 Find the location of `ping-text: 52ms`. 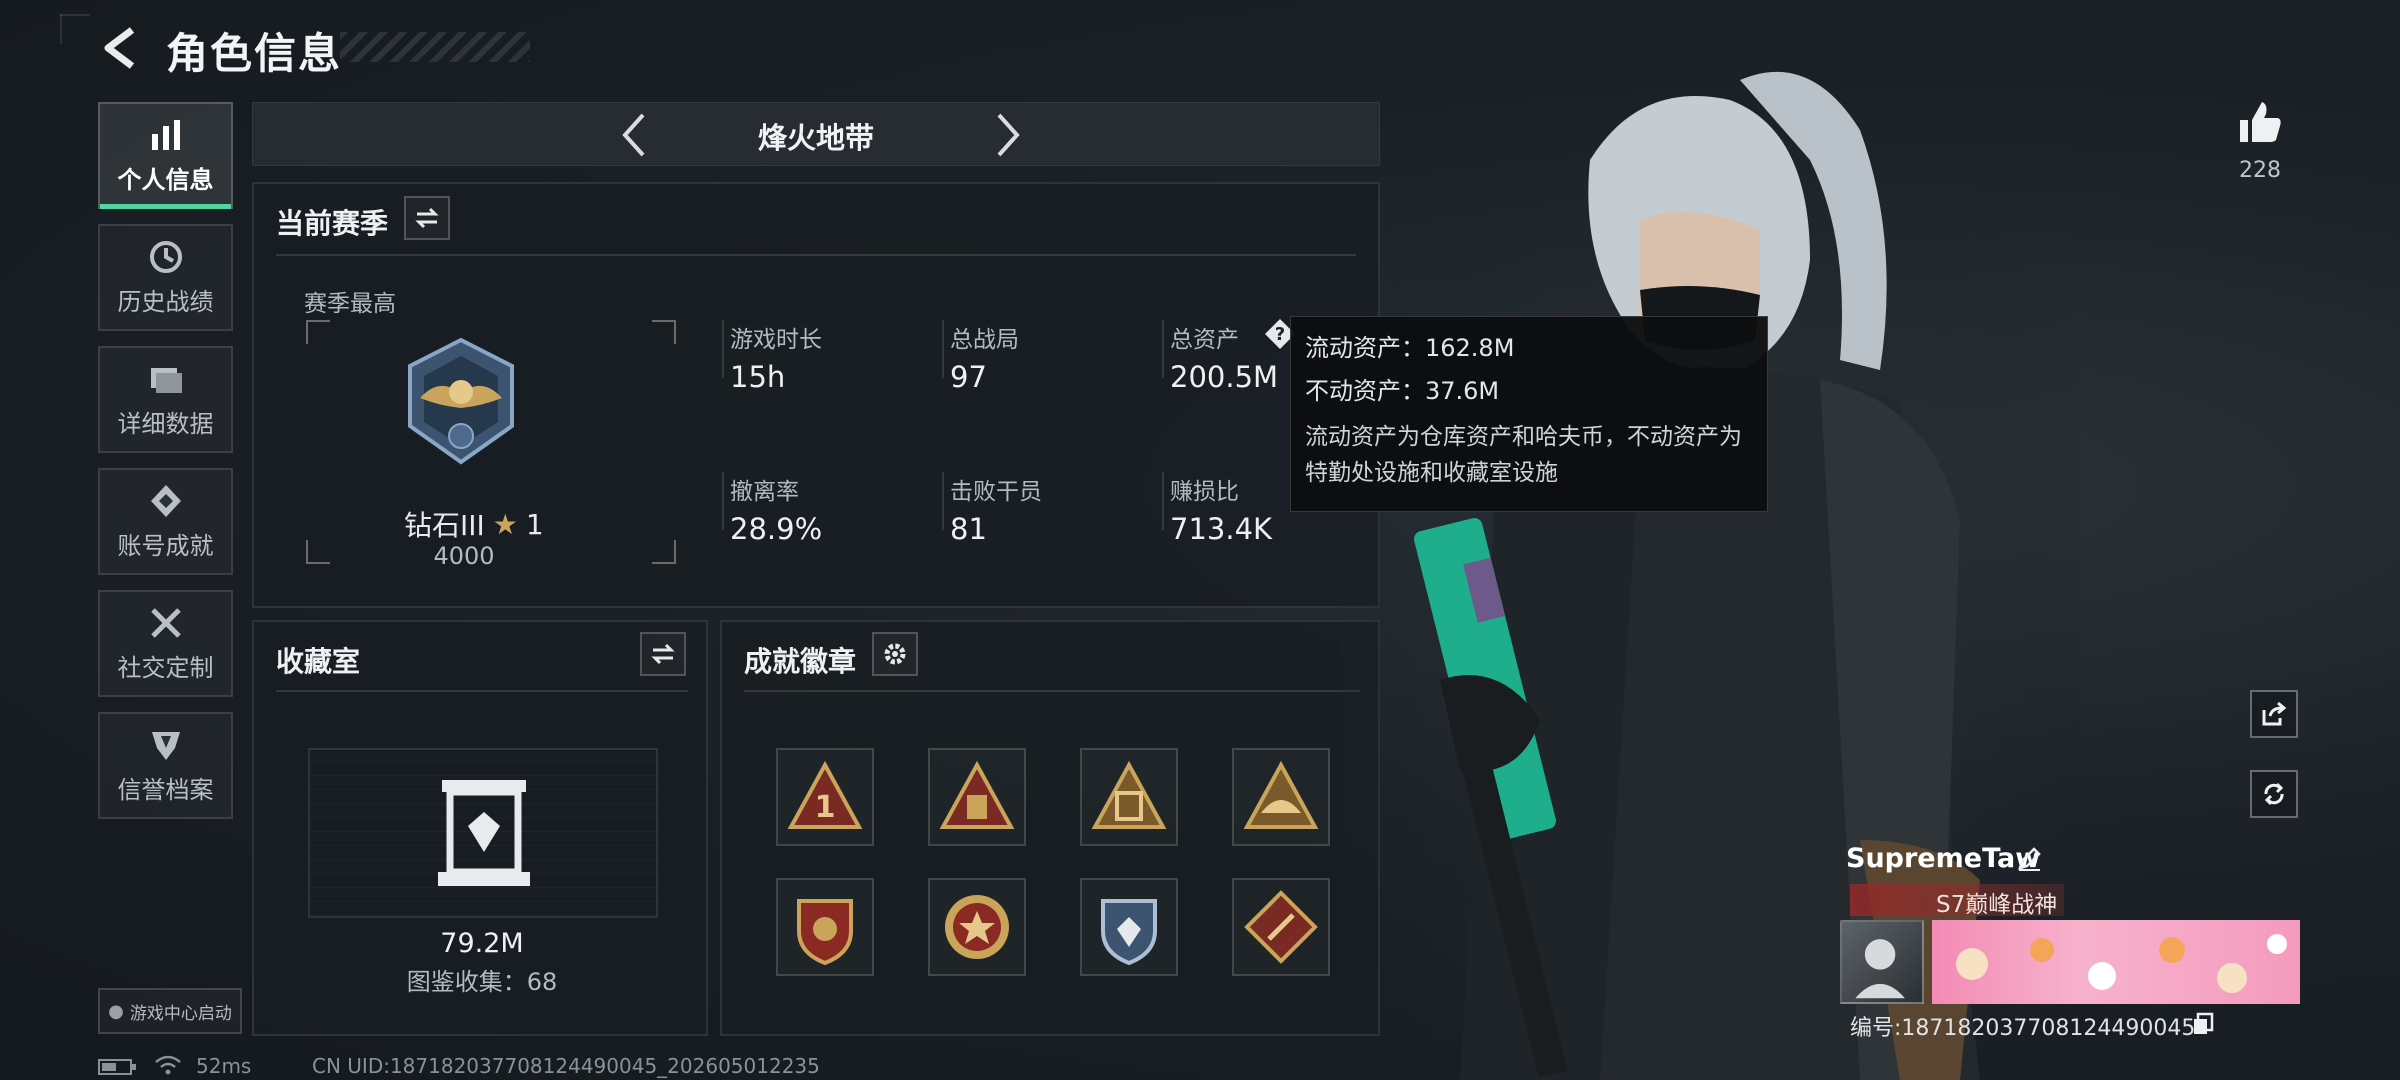

ping-text: 52ms is located at coordinates (224, 1066).